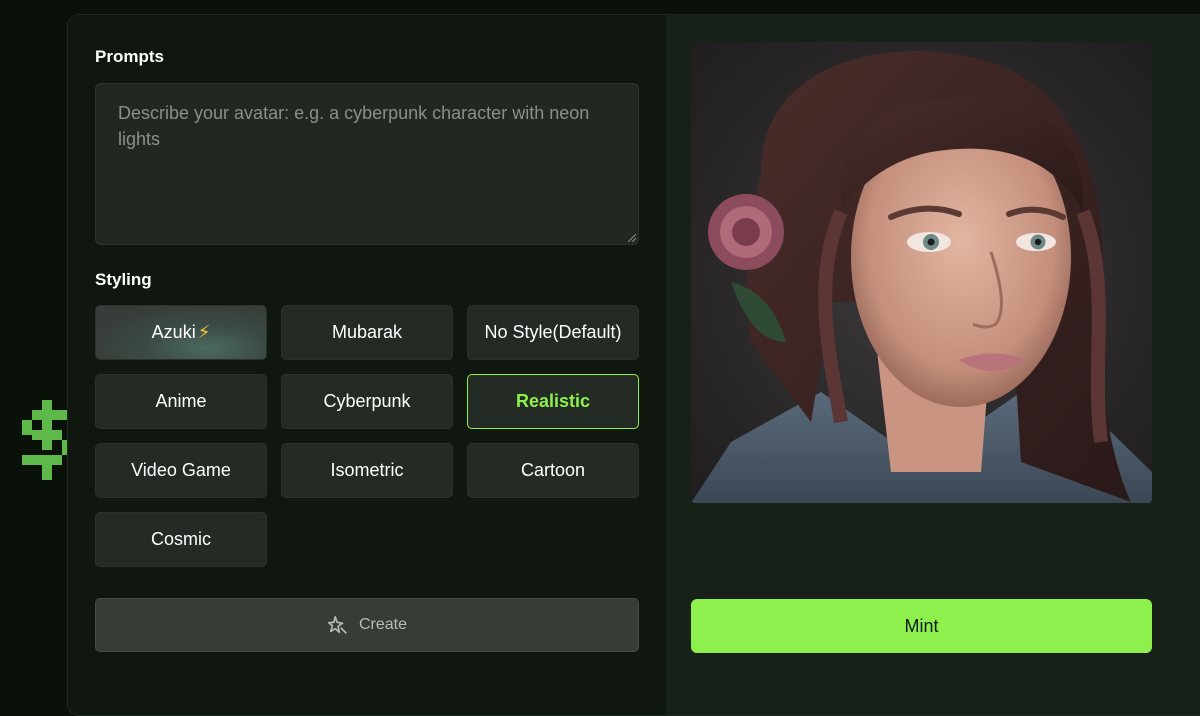 The height and width of the screenshot is (716, 1200). I want to click on style-option-label: Cyberpunk, so click(367, 401).